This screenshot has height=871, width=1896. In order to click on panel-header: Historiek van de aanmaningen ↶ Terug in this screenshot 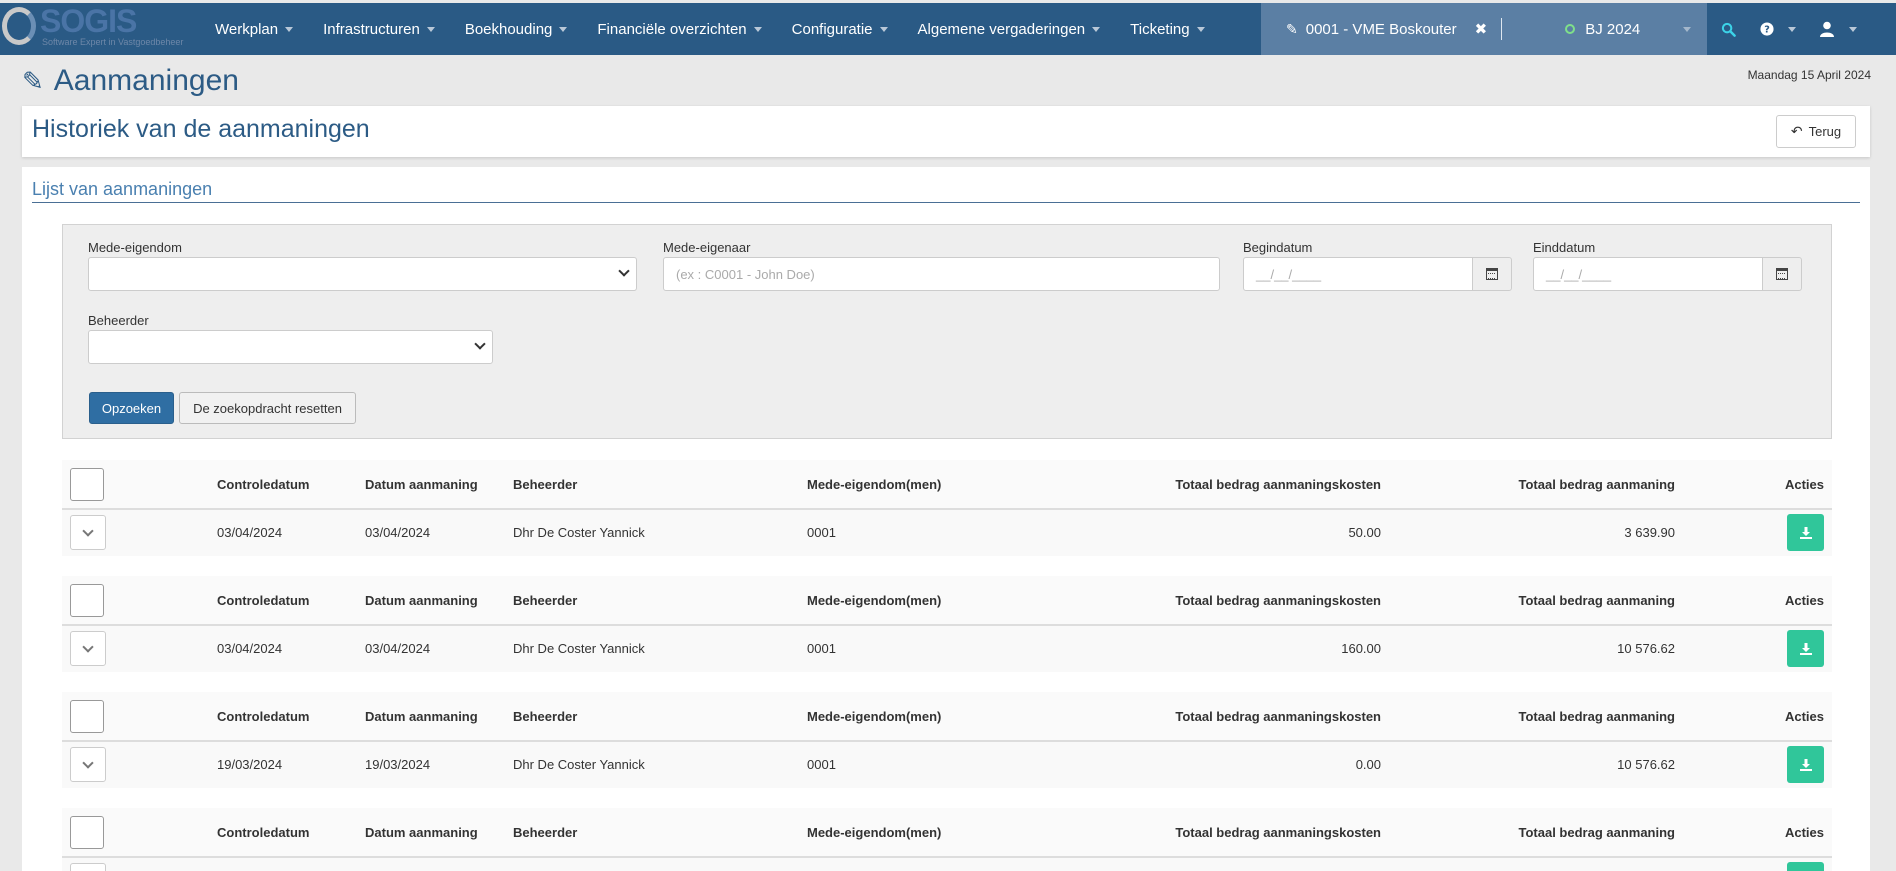, I will do `click(946, 131)`.